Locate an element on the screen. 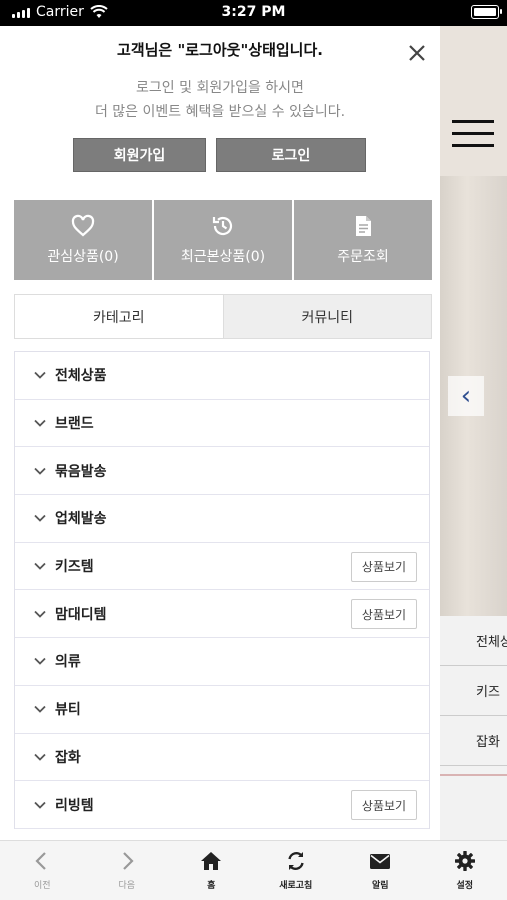 This screenshot has height=900, width=507. gear-icon is located at coordinates (464, 861).